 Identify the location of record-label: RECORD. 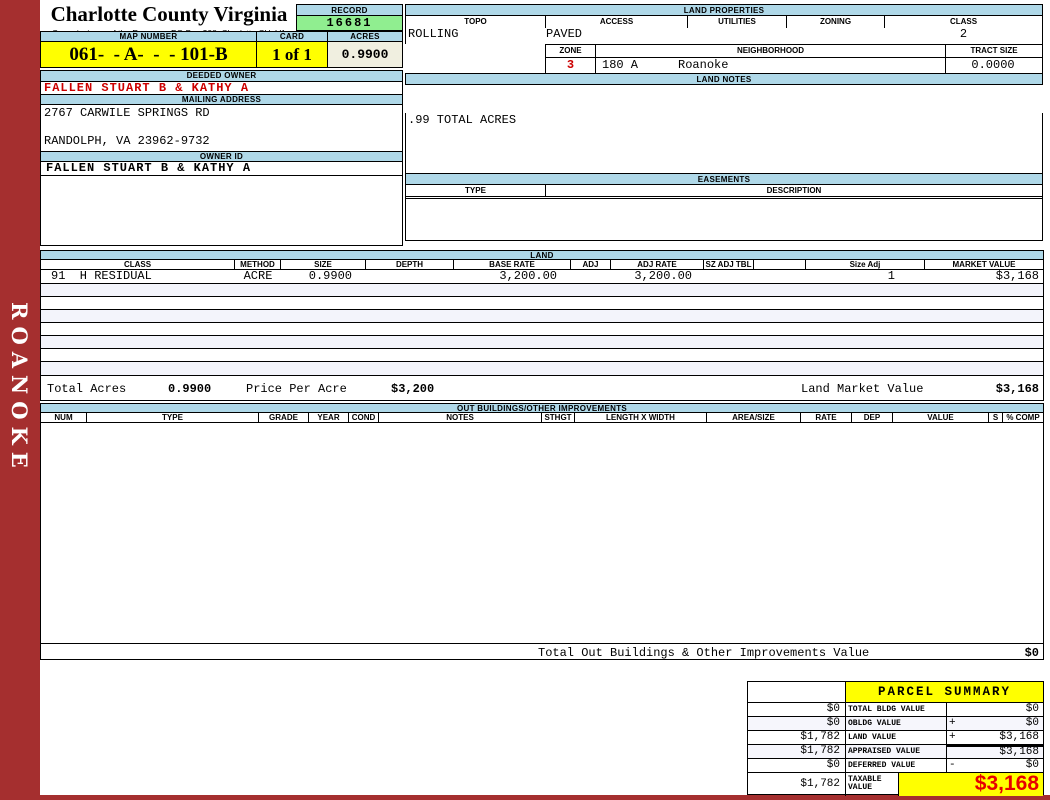
(349, 10).